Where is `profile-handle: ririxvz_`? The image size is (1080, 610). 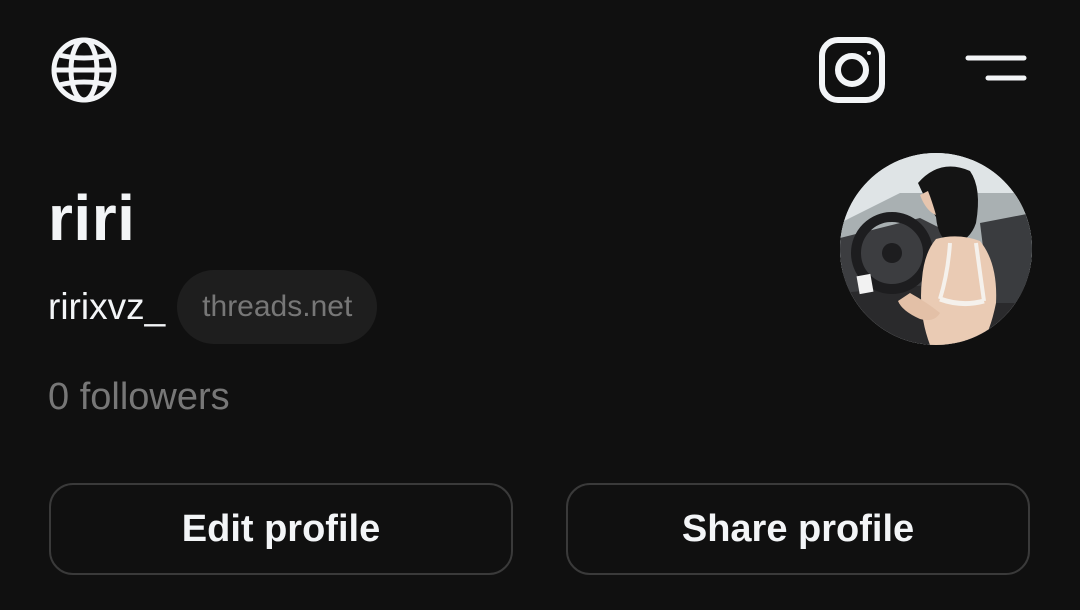 profile-handle: ririxvz_ is located at coordinates (107, 306).